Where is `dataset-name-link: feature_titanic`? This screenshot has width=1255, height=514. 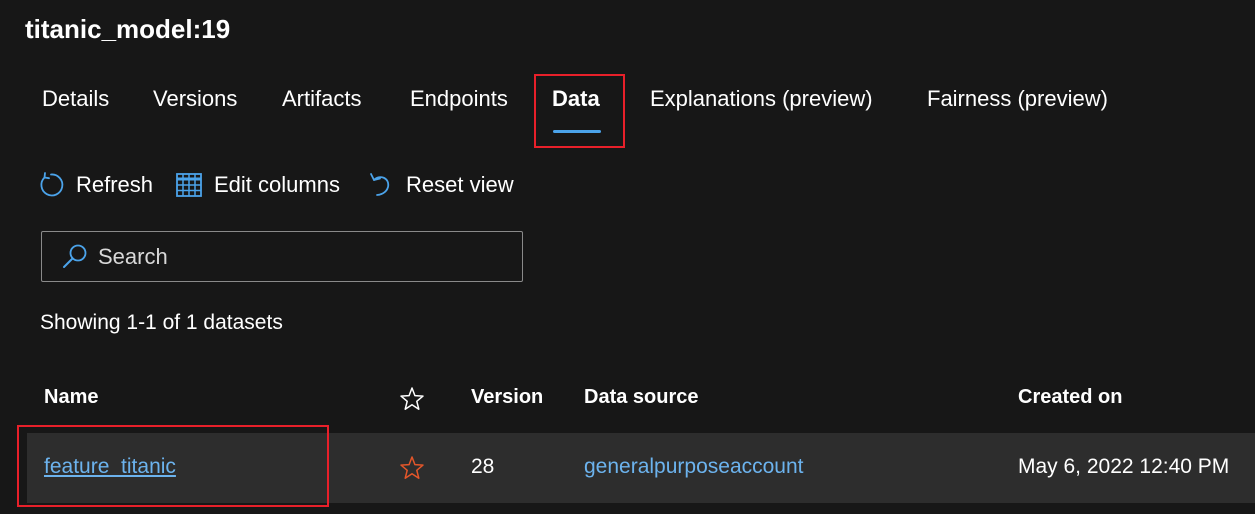 dataset-name-link: feature_titanic is located at coordinates (110, 467).